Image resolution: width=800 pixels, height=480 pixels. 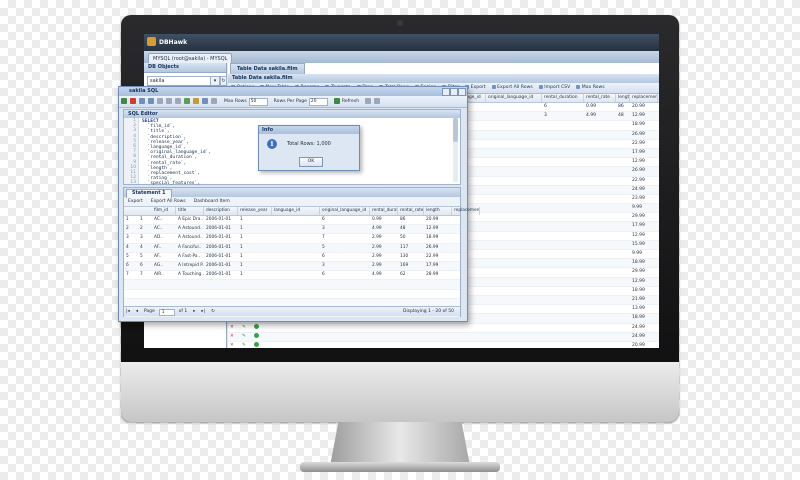 What do you see at coordinates (212, 201) in the screenshot?
I see `statement-toolbar-button: Dashboard Item` at bounding box center [212, 201].